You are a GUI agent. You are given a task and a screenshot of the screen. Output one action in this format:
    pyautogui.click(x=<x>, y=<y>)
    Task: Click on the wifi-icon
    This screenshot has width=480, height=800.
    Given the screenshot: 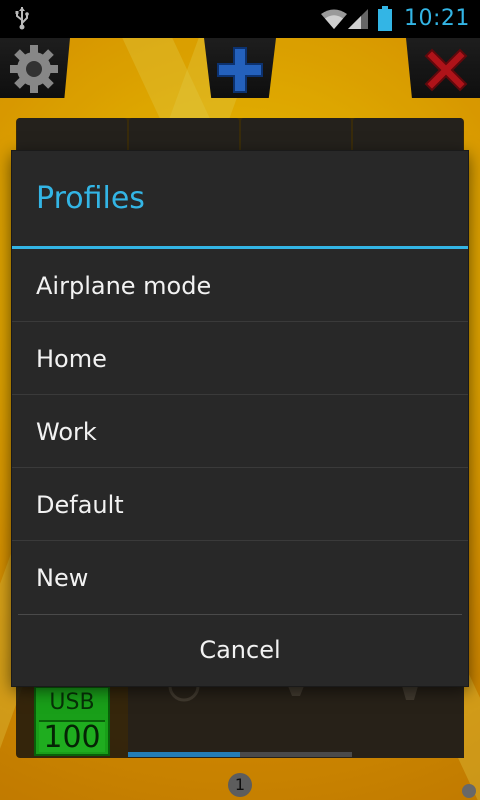 What is the action you would take?
    pyautogui.click(x=334, y=21)
    